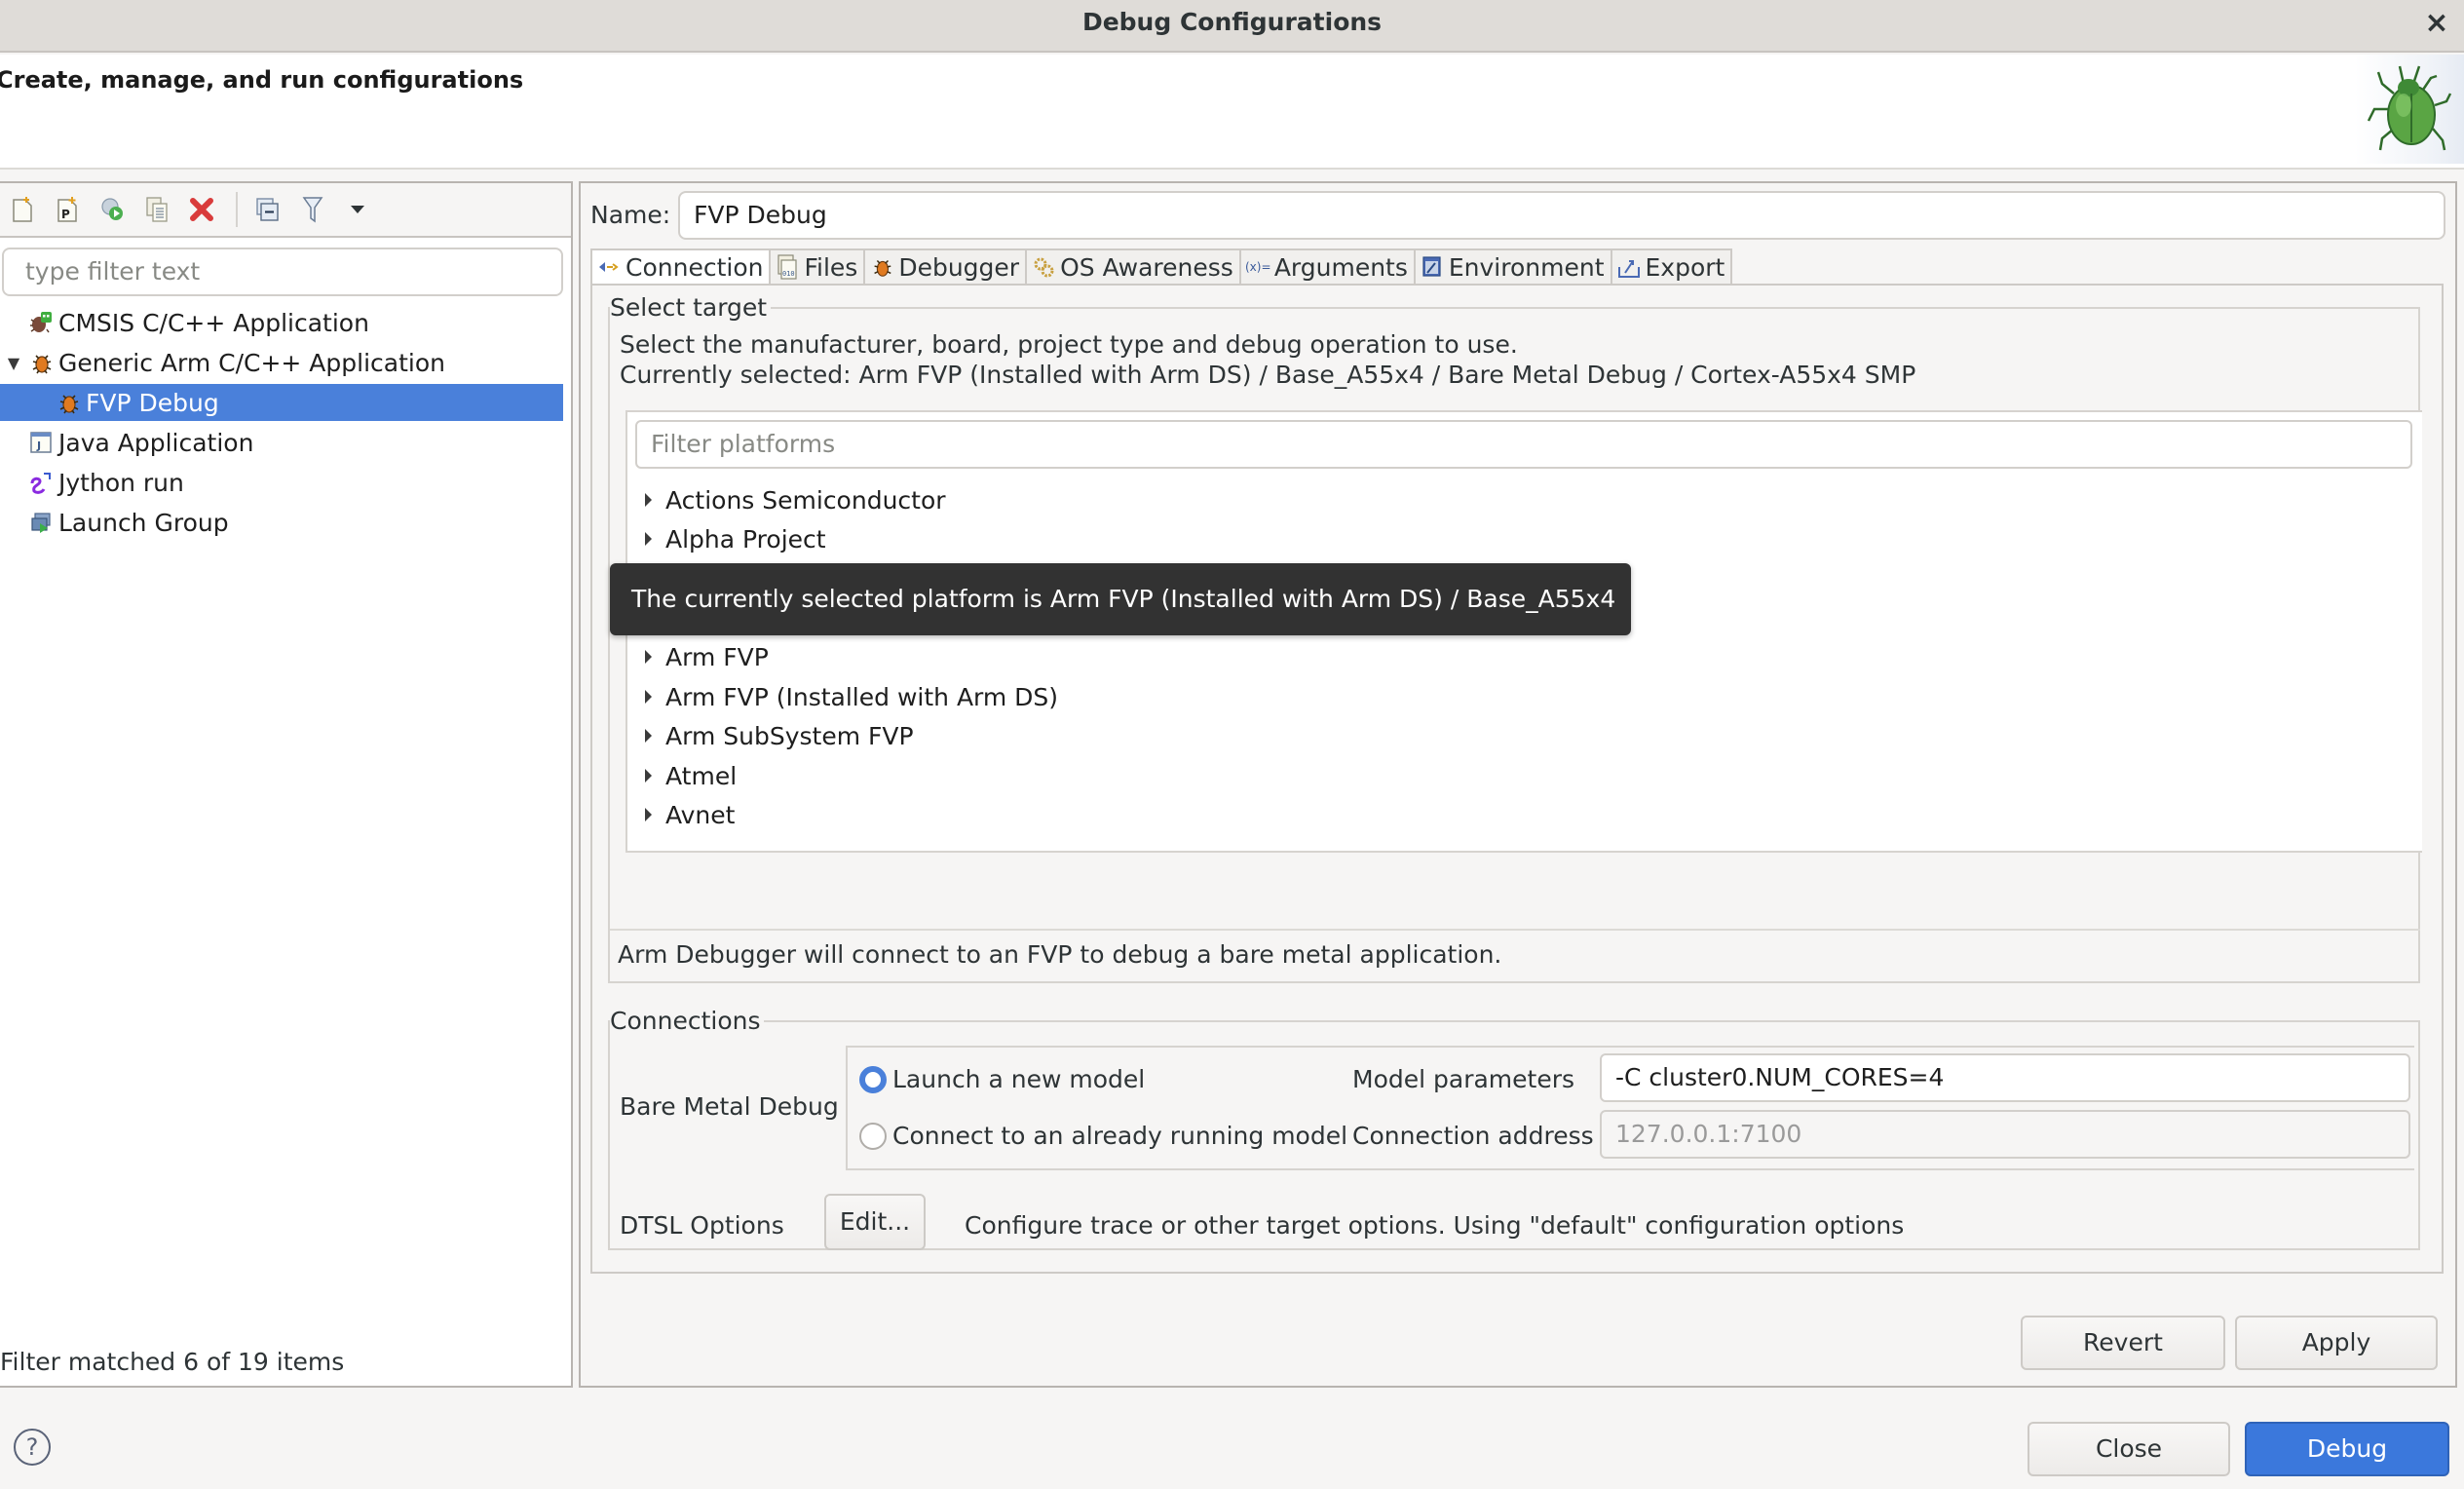  What do you see at coordinates (112, 210) in the screenshot?
I see `export-configuration-icon` at bounding box center [112, 210].